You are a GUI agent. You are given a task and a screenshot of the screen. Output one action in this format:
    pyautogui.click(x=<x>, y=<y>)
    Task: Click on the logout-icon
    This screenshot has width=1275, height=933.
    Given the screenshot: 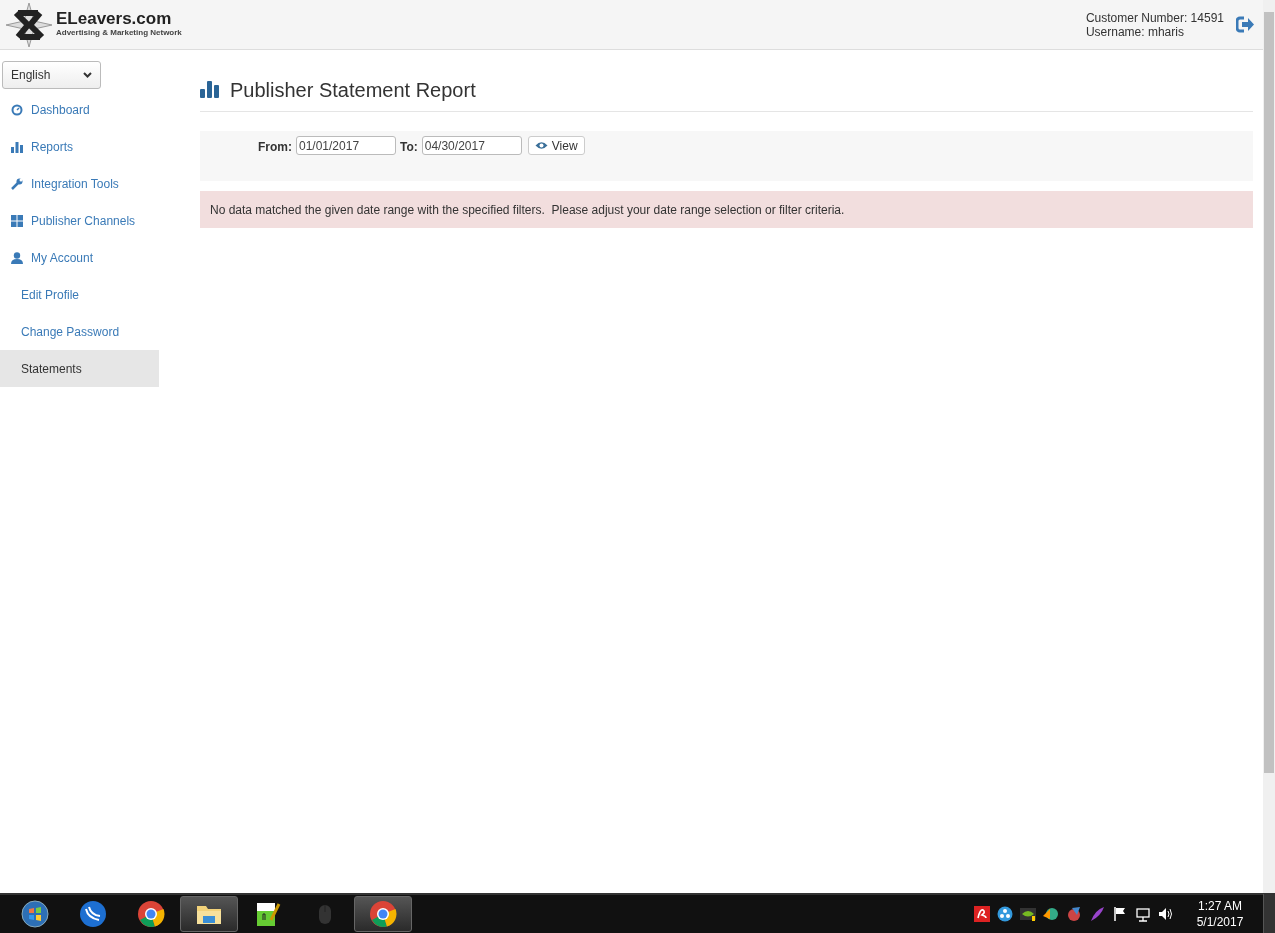 What is the action you would take?
    pyautogui.click(x=1245, y=24)
    